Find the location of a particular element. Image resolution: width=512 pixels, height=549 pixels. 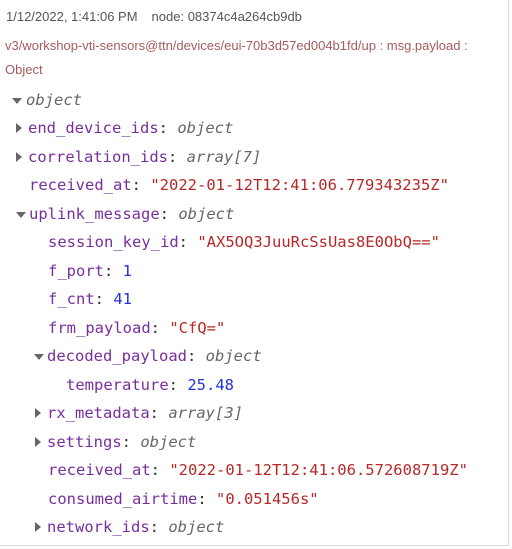

key-received-at: received_at is located at coordinates (80, 185).